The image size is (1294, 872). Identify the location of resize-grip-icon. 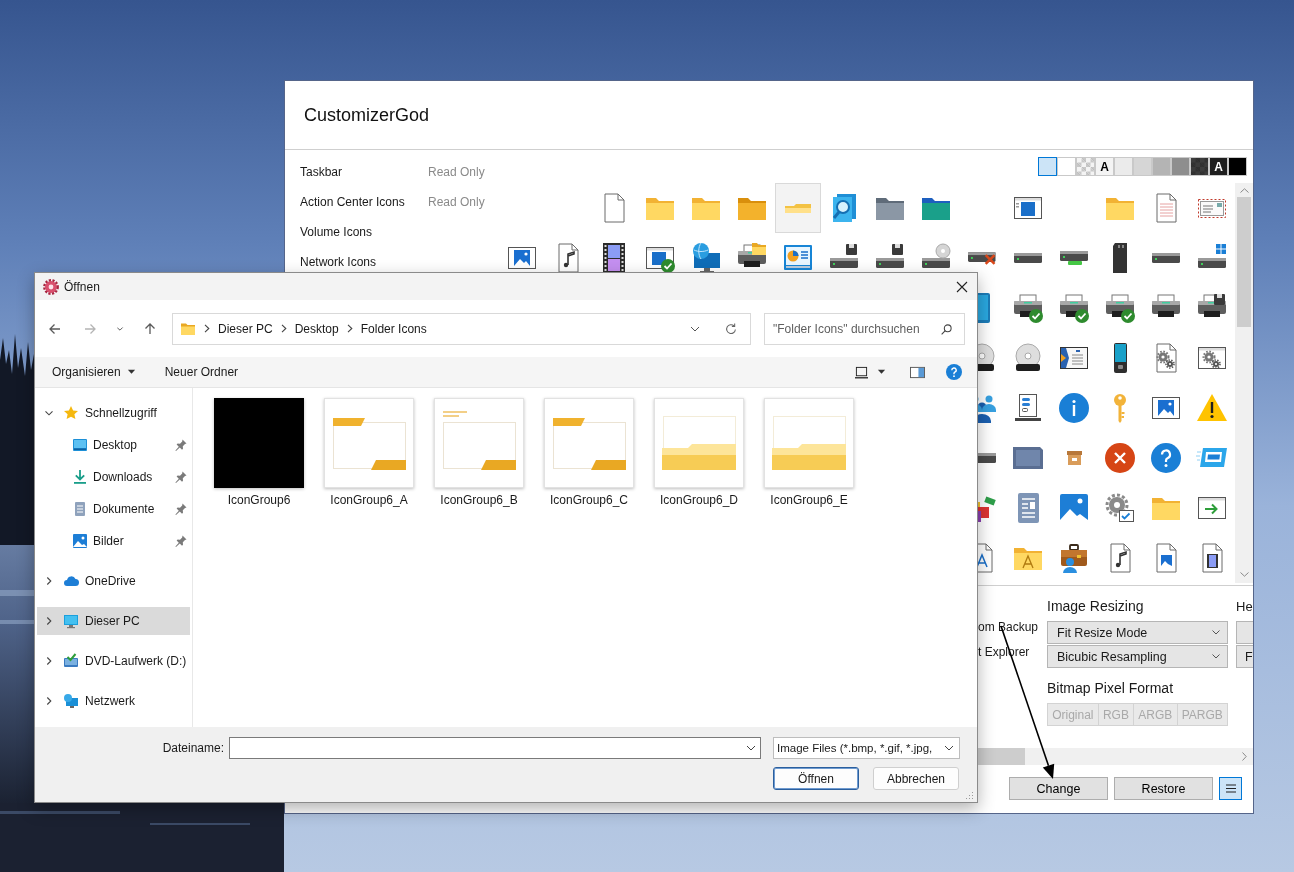
(969, 795).